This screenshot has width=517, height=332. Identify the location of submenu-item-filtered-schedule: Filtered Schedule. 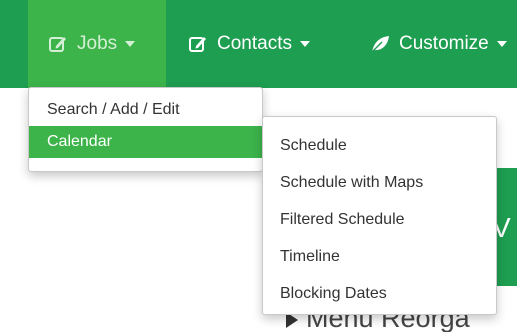
(379, 219).